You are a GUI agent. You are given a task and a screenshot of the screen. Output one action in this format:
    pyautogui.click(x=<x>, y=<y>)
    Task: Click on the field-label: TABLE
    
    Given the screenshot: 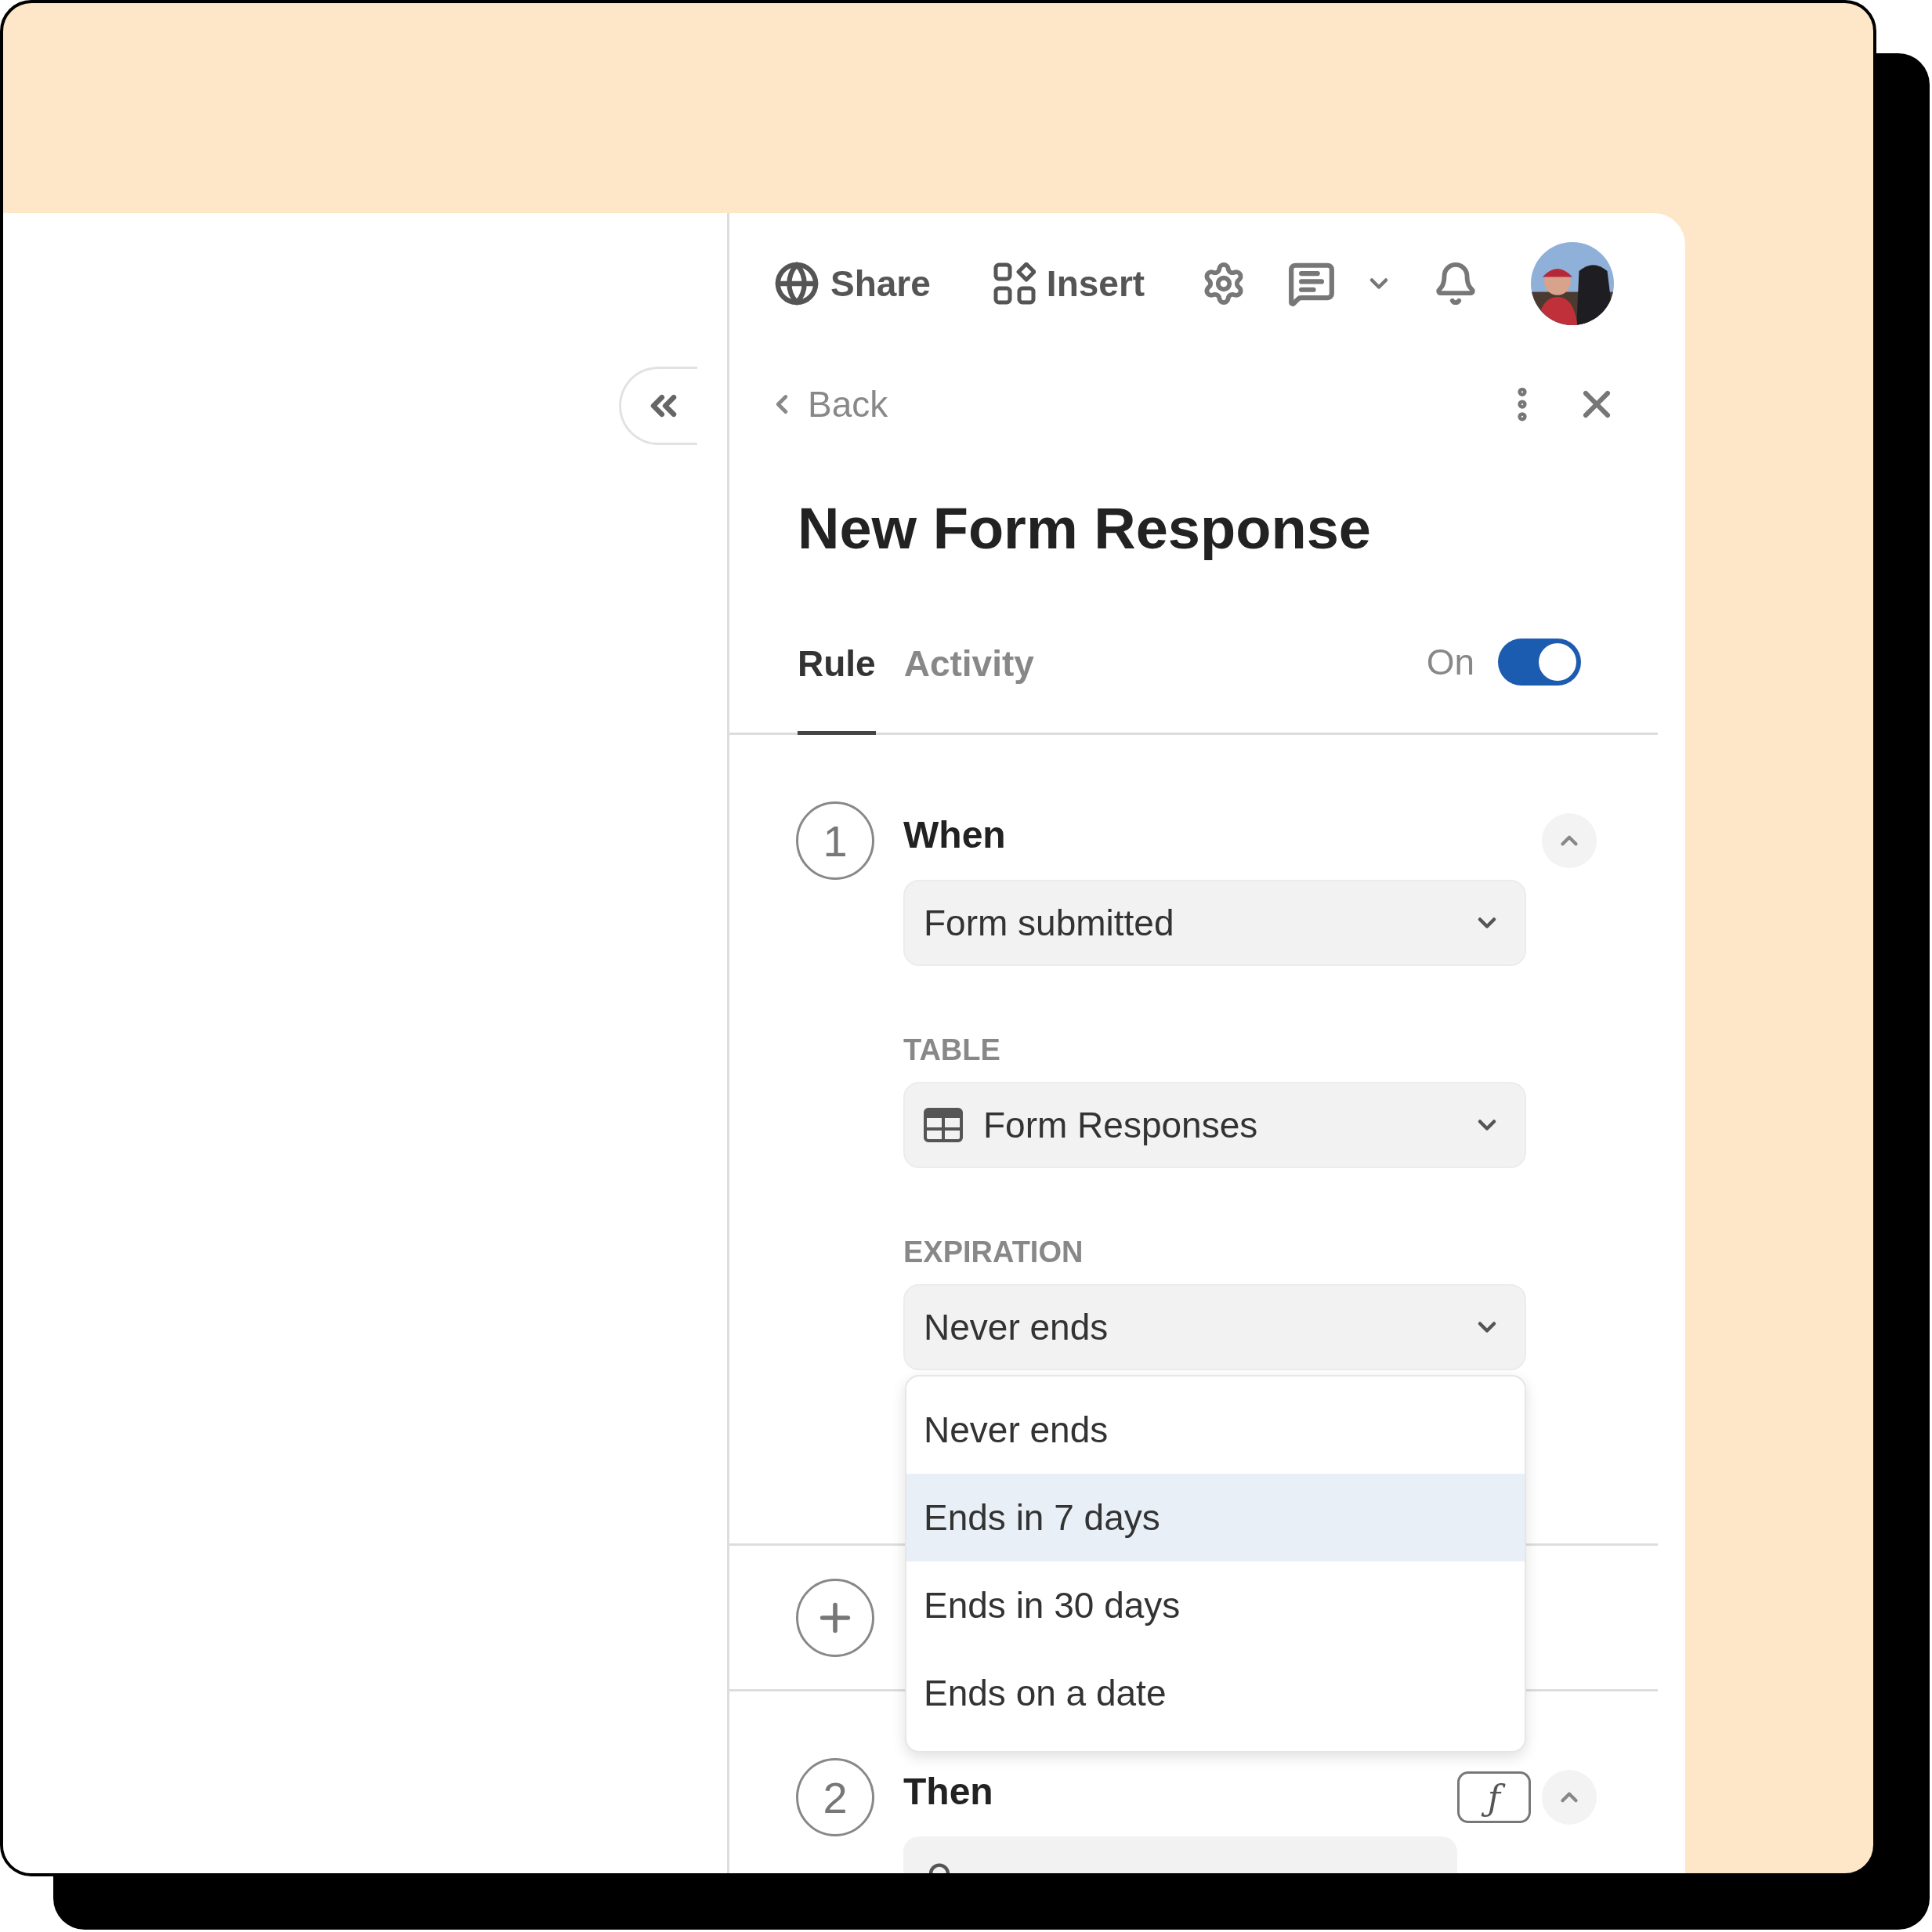 What is the action you would take?
    pyautogui.click(x=952, y=1050)
    